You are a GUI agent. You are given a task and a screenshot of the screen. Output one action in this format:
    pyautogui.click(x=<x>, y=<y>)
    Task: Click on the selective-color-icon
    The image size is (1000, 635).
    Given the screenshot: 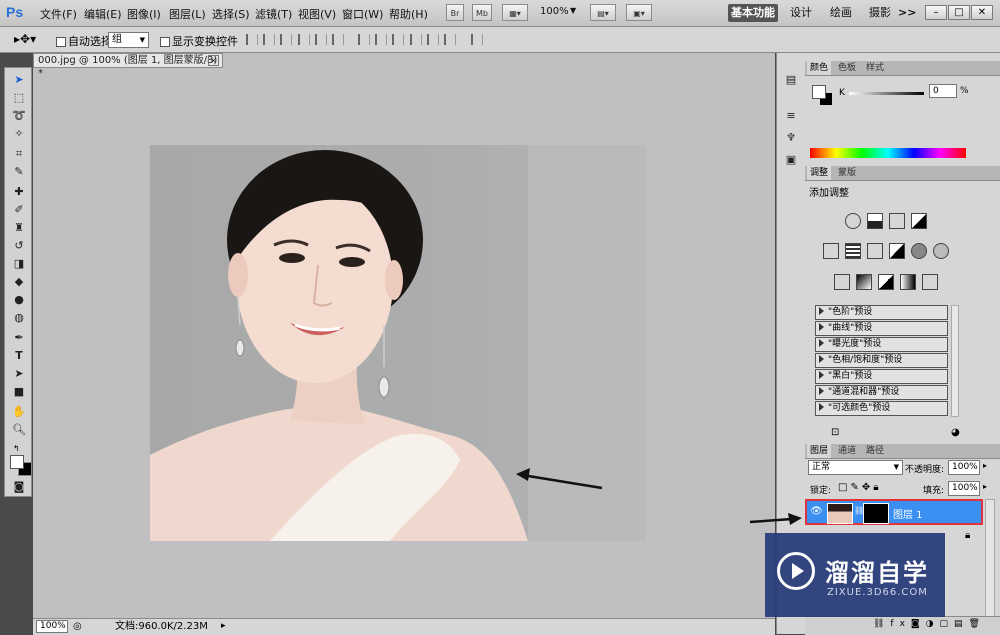 What is the action you would take?
    pyautogui.click(x=930, y=282)
    